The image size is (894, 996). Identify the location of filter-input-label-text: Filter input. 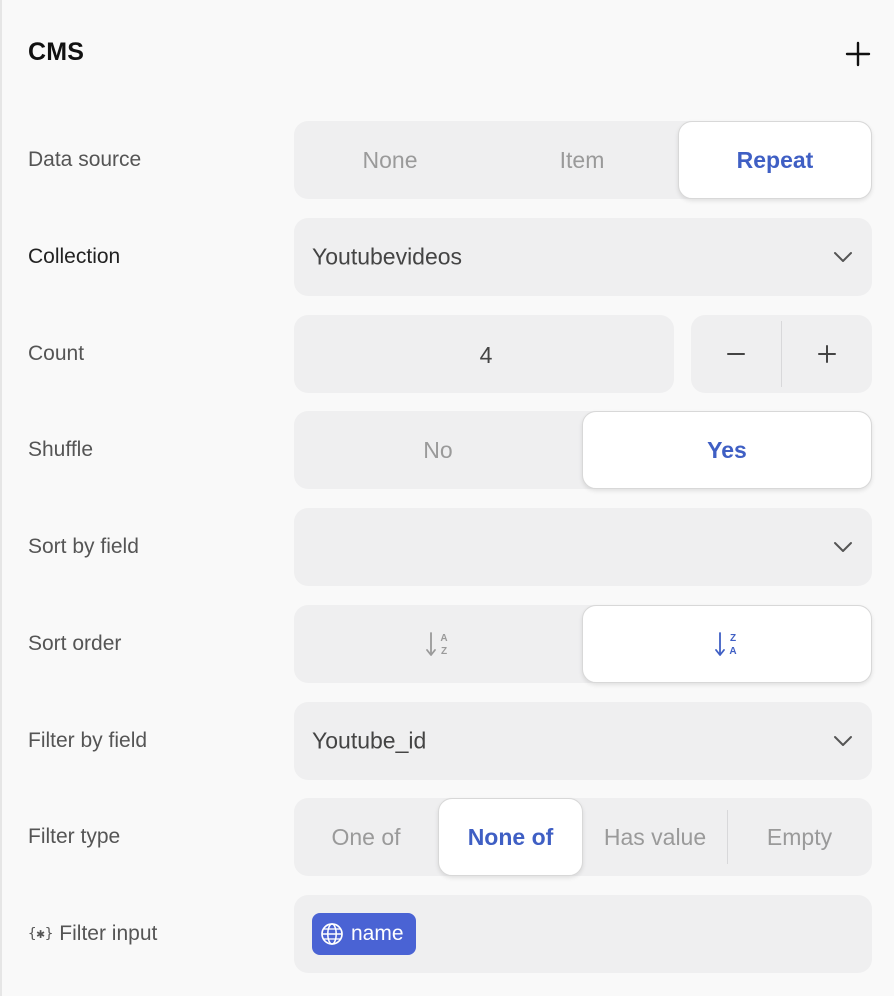
(108, 933).